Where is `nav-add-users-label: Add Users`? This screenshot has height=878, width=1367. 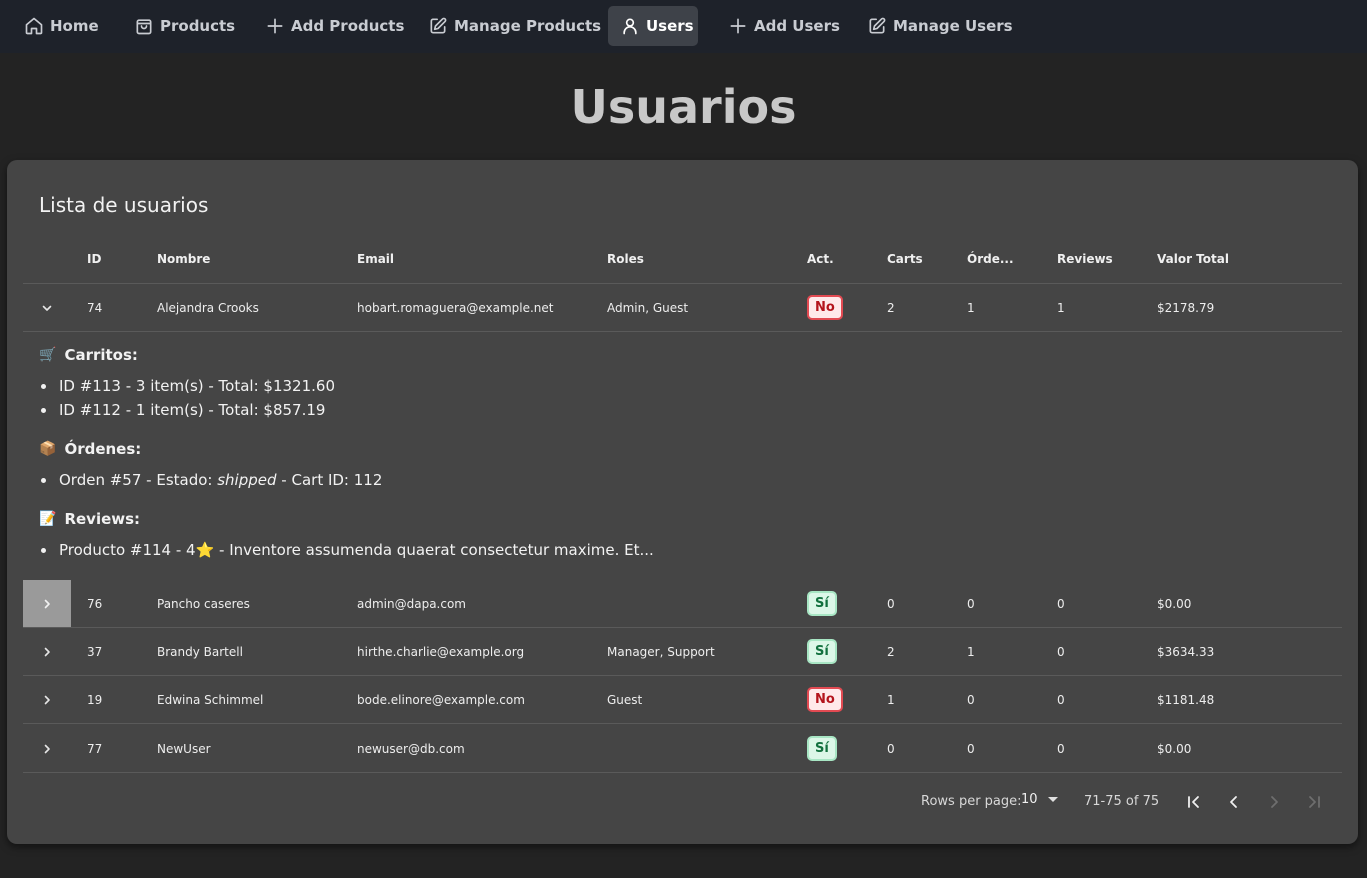
nav-add-users-label: Add Users is located at coordinates (797, 26).